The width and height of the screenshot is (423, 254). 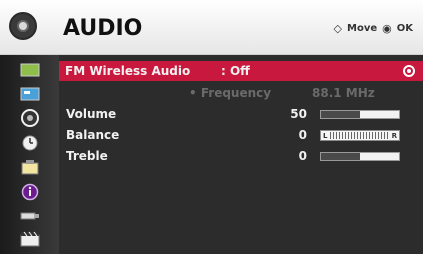 I want to click on ok-icon: ◉, so click(x=387, y=28).